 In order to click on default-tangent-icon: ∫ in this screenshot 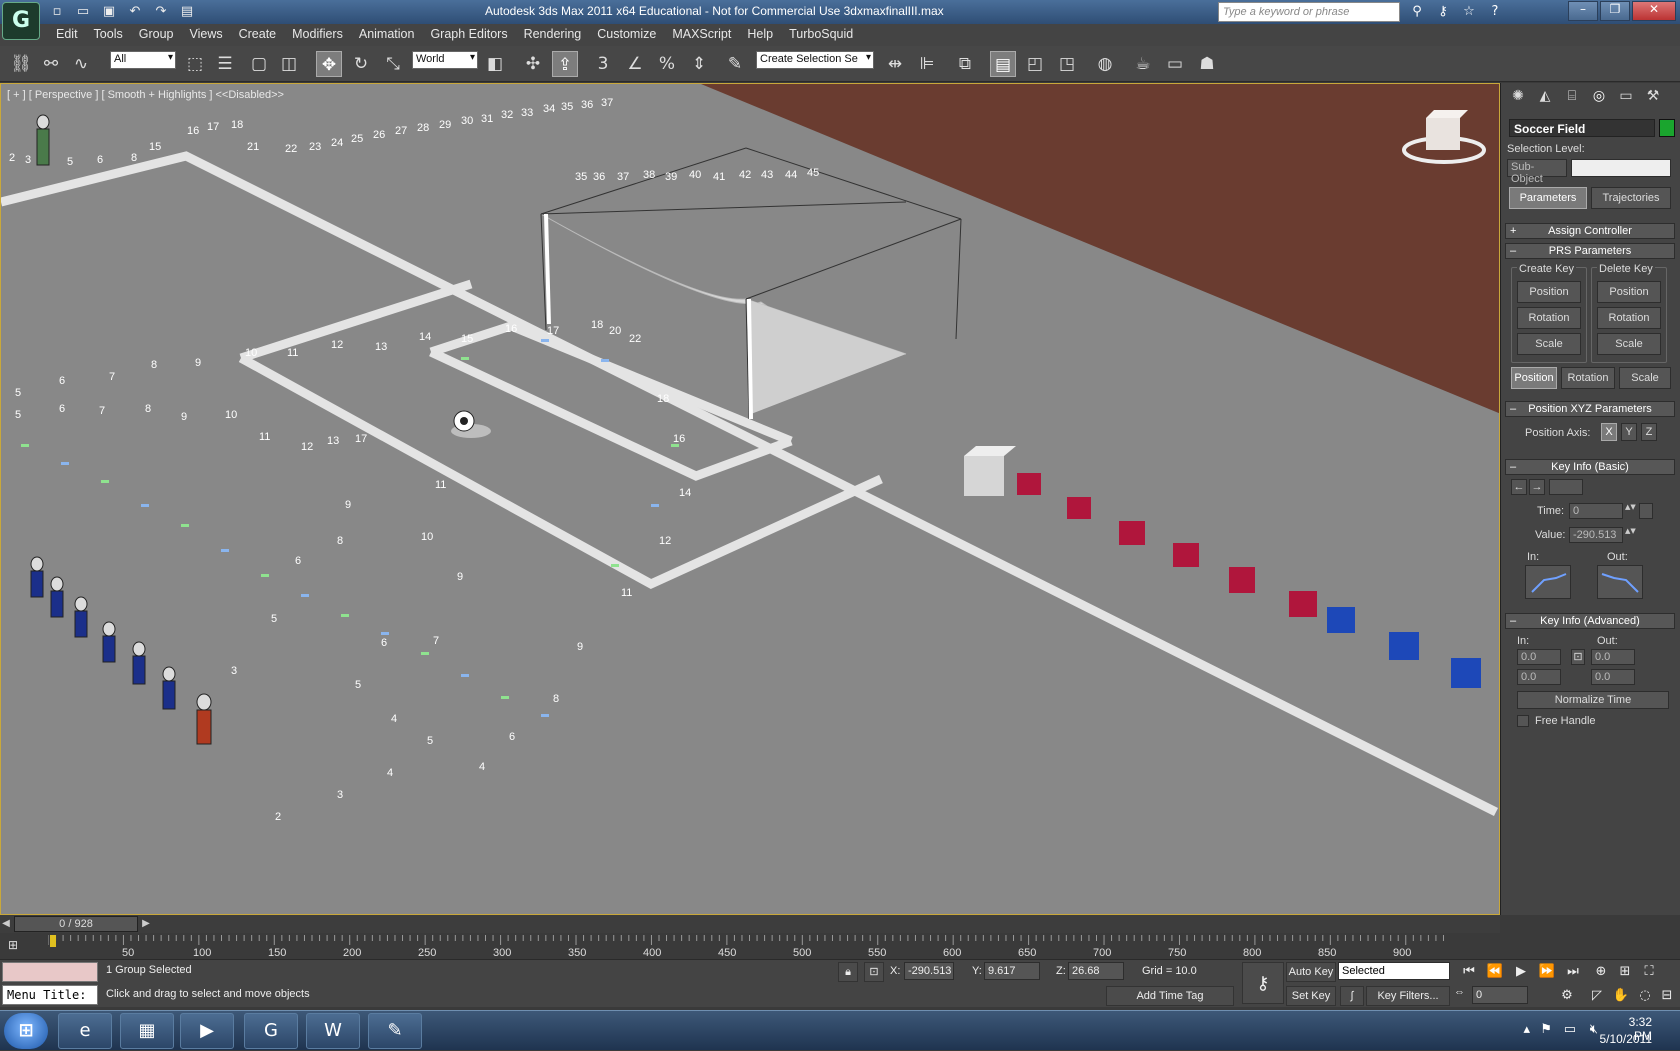, I will do `click(1352, 996)`.